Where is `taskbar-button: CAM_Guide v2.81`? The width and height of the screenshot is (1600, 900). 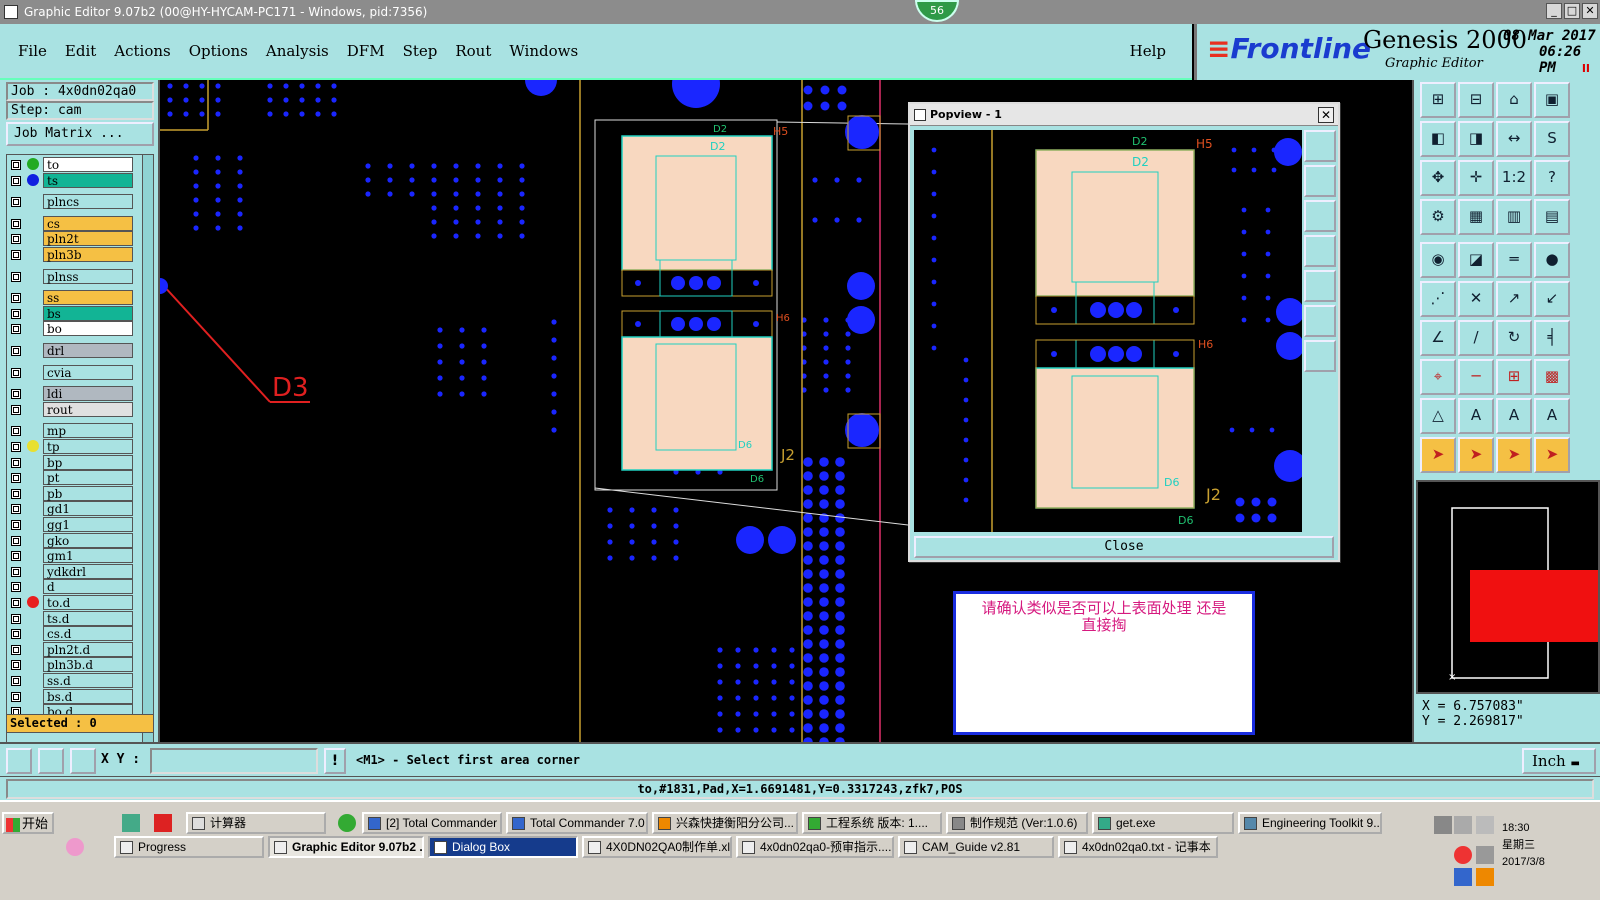
taskbar-button: CAM_Guide v2.81 is located at coordinates (976, 847).